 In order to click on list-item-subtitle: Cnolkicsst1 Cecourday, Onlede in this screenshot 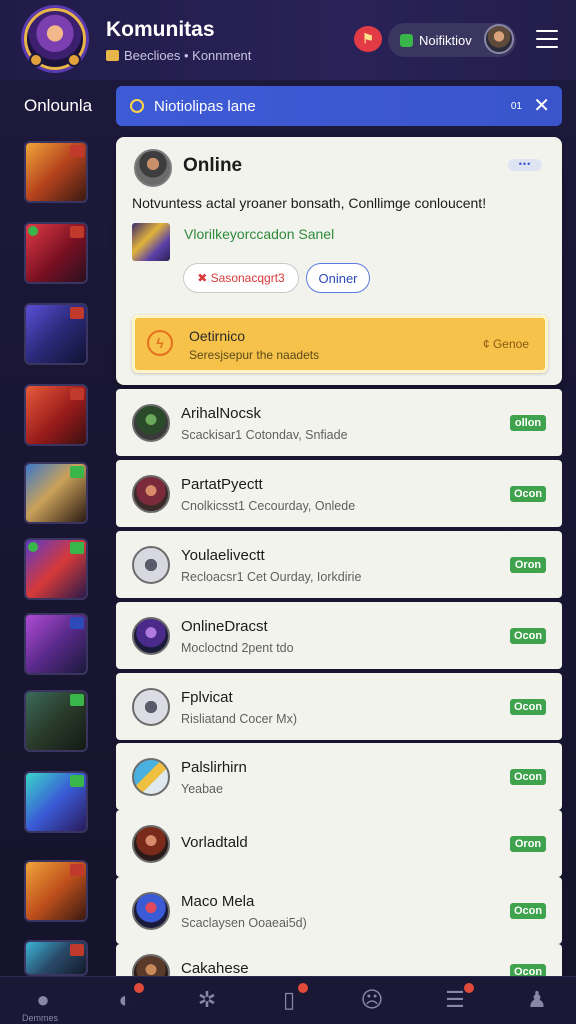, I will do `click(268, 506)`.